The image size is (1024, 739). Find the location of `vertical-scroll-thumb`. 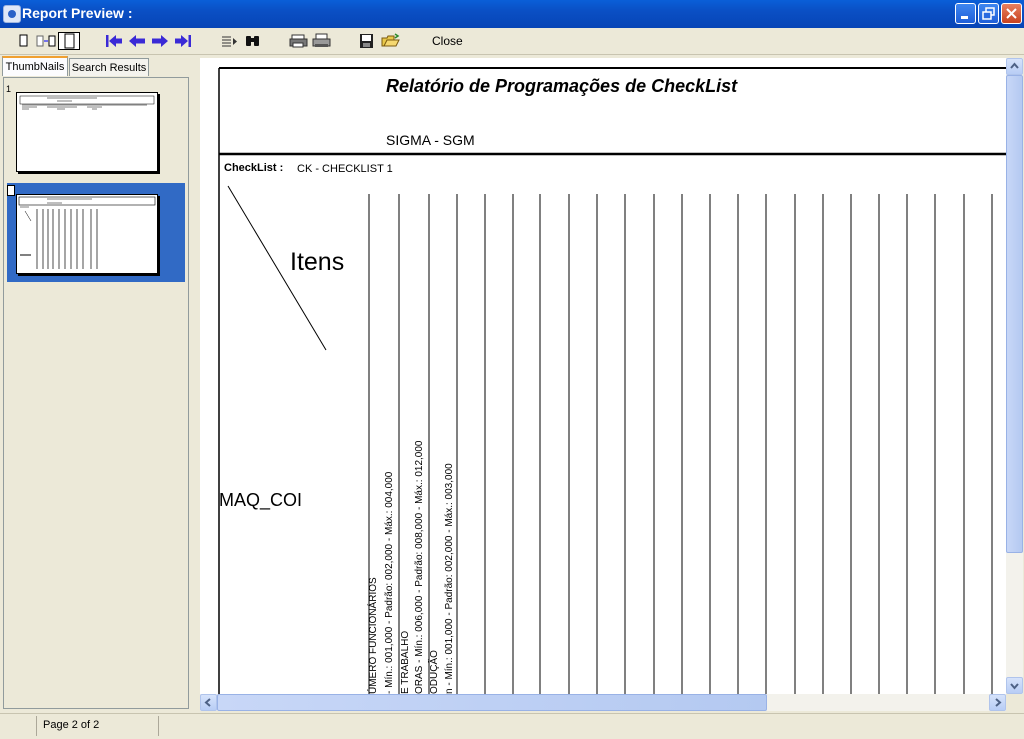

vertical-scroll-thumb is located at coordinates (1014, 314).